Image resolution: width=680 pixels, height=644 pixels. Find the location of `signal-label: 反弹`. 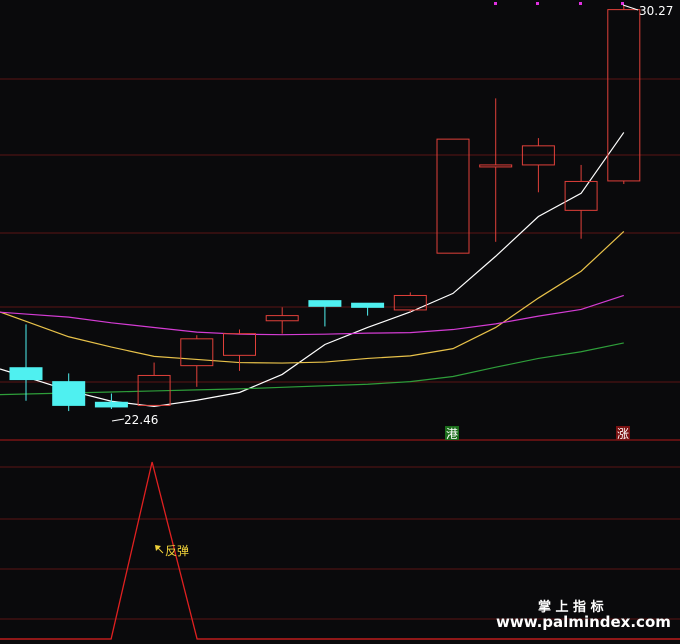

signal-label: 反弹 is located at coordinates (177, 551).